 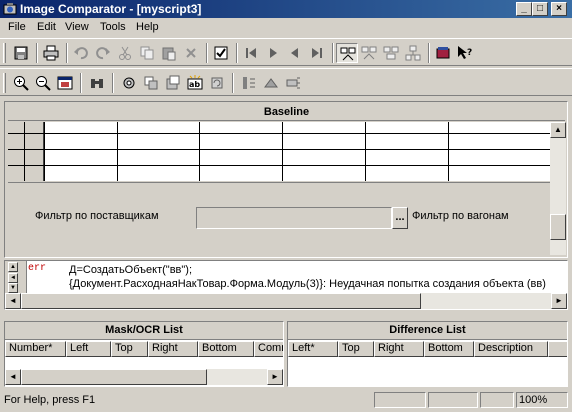 What do you see at coordinates (271, 83) in the screenshot?
I see `region-2-icon` at bounding box center [271, 83].